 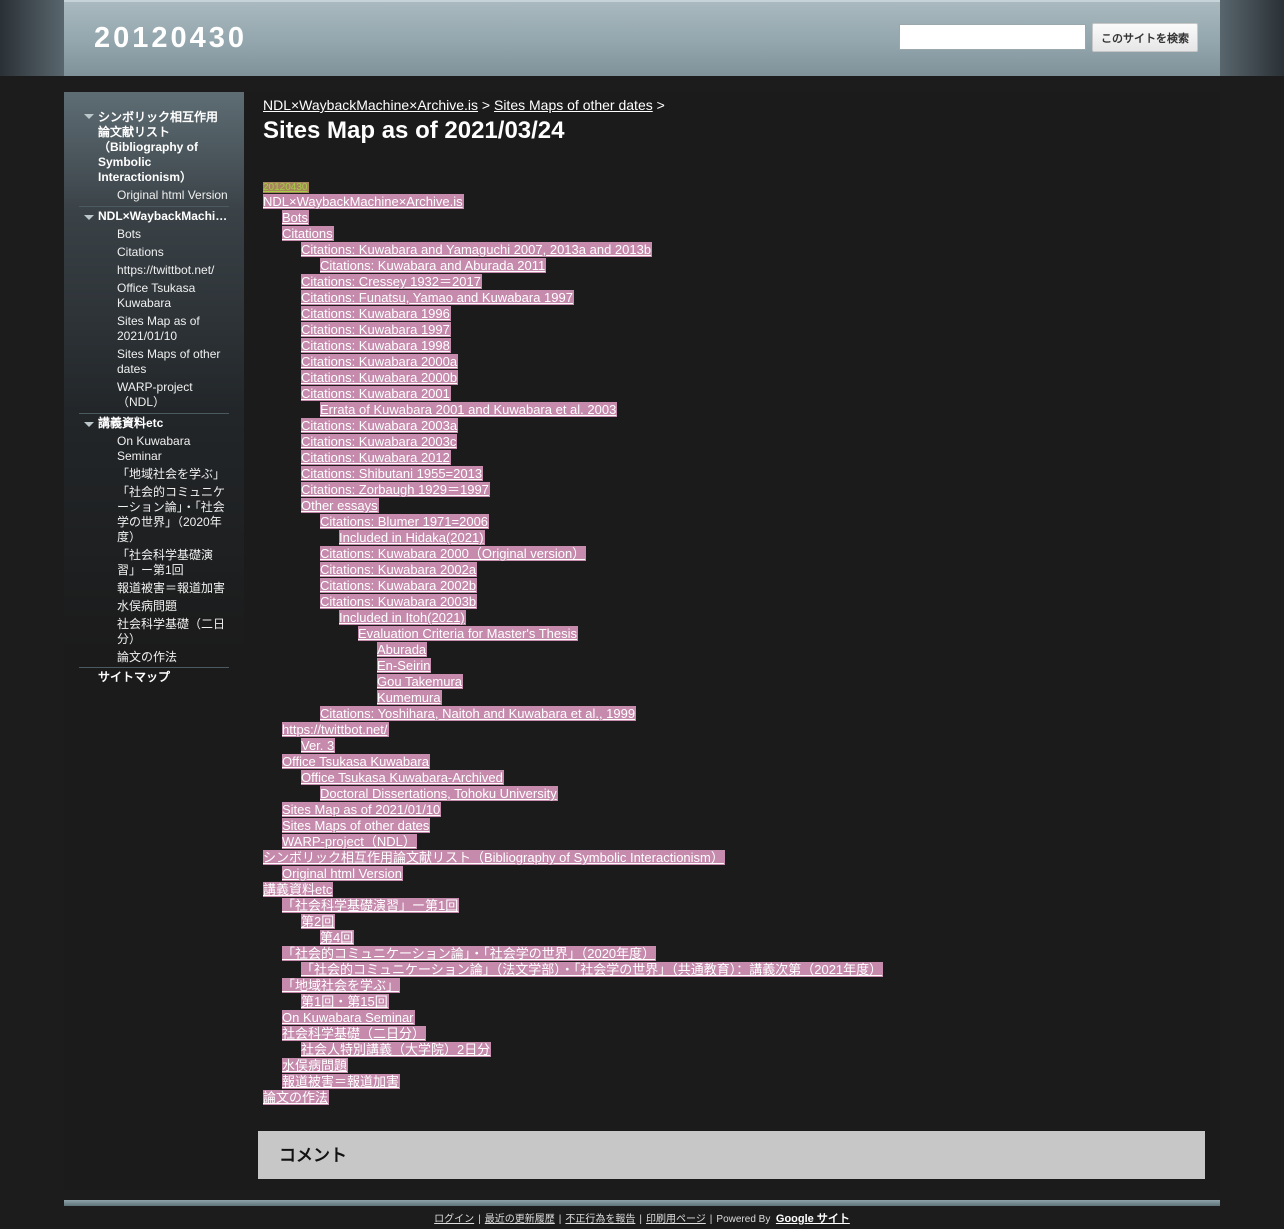 What do you see at coordinates (154, 271) in the screenshot?
I see `sidebar-item-twittbot: https://twittbot.net/` at bounding box center [154, 271].